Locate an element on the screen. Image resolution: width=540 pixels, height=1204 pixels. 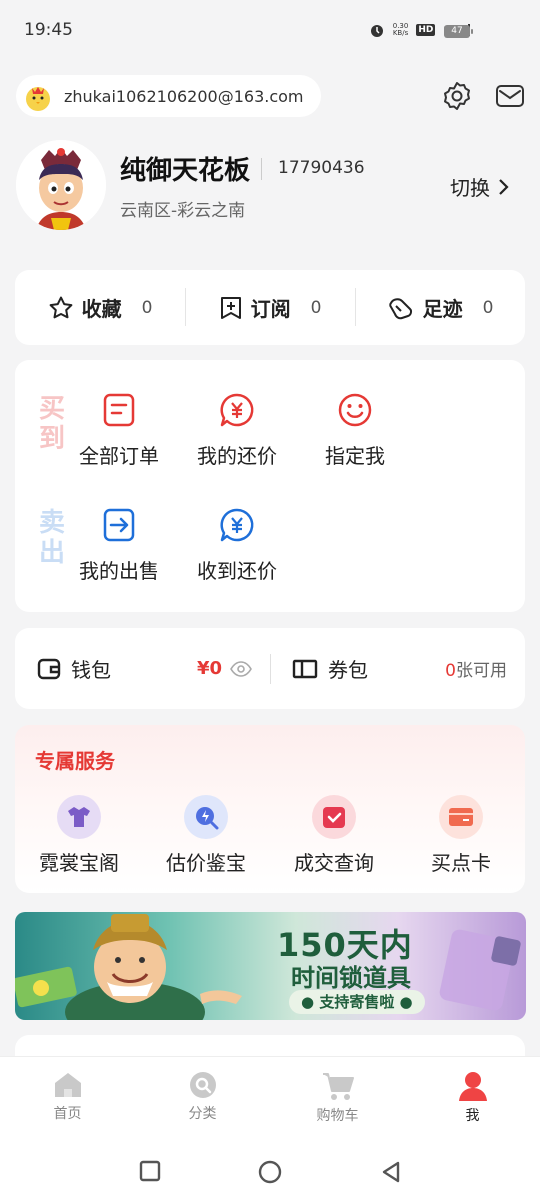
mail-icon is located at coordinates (510, 96).